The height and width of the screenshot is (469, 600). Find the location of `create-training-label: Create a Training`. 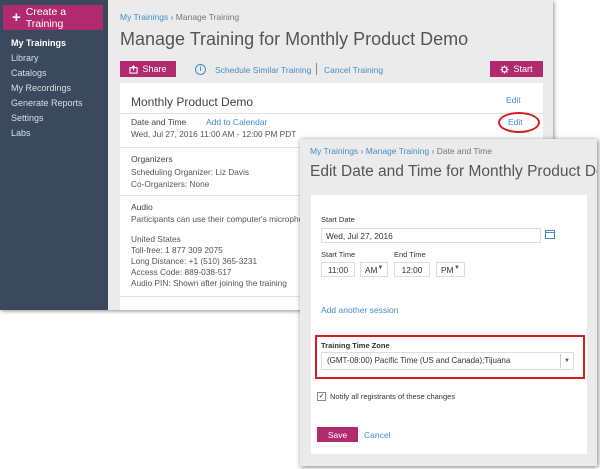

create-training-label: Create a Training is located at coordinates (46, 17).